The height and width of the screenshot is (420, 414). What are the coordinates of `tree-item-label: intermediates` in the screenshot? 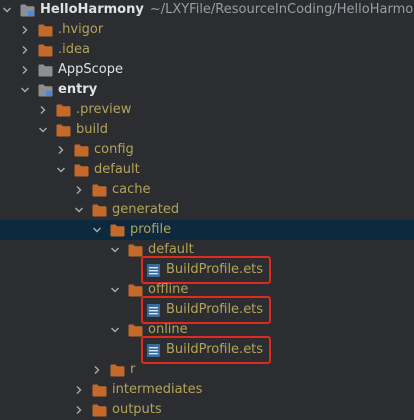 It's located at (157, 390).